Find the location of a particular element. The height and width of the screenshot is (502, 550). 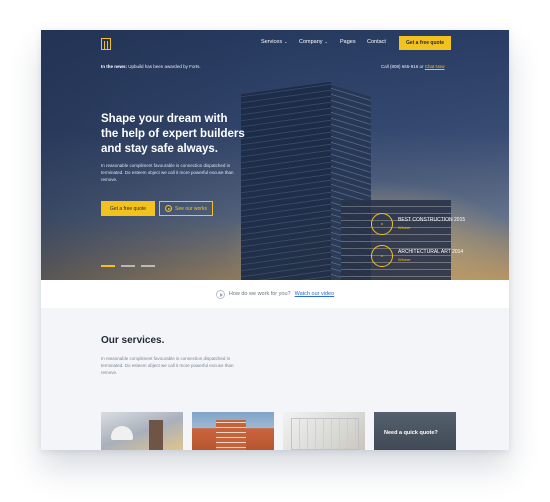

nav-item-company: Company ⌄ is located at coordinates (313, 42).